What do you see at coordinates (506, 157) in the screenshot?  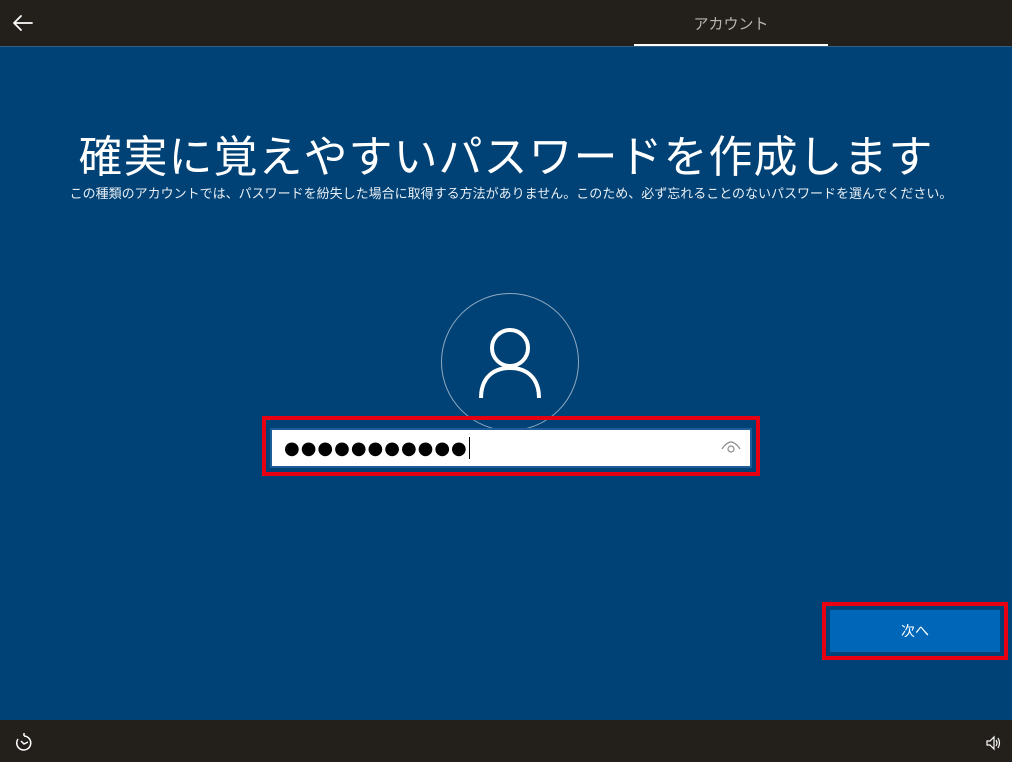 I see `page-title: 確実に覚えやすいパスワードを作成します` at bounding box center [506, 157].